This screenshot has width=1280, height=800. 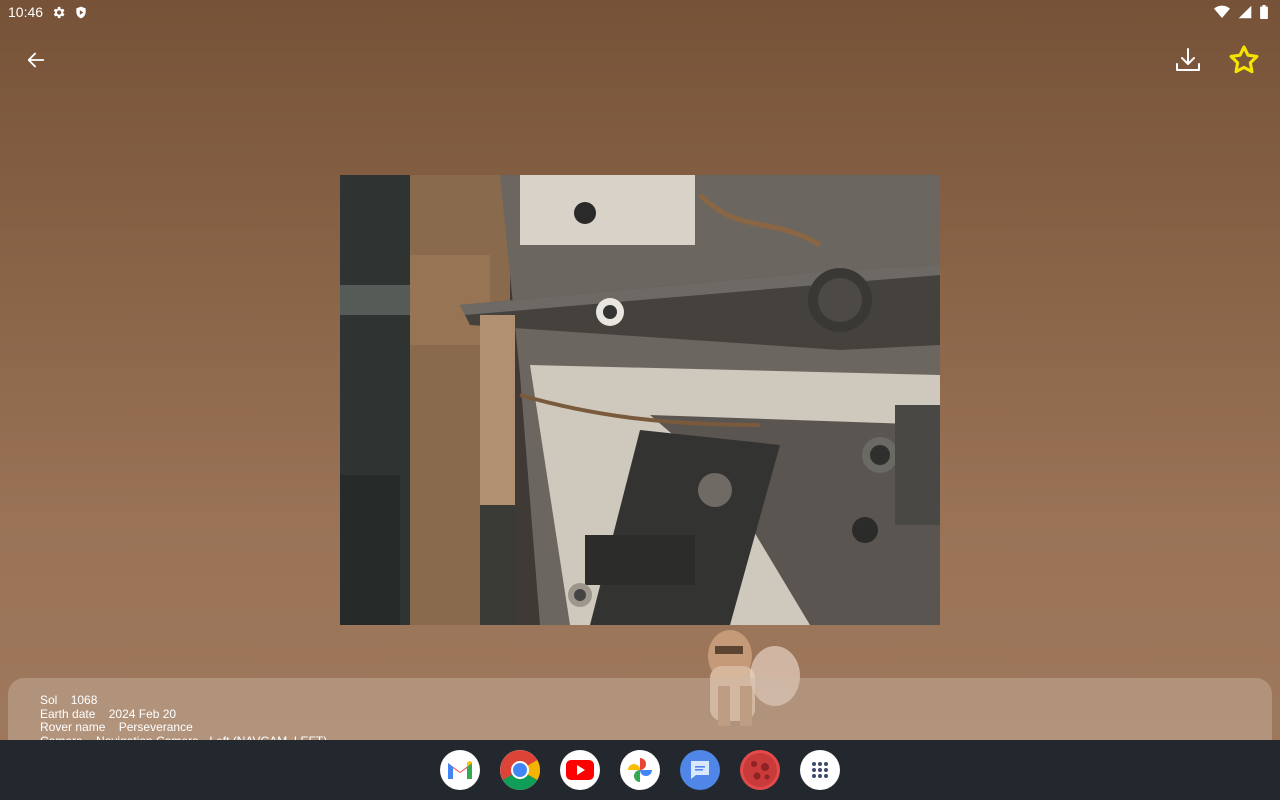 I want to click on photos-app-icon, so click(x=640, y=770).